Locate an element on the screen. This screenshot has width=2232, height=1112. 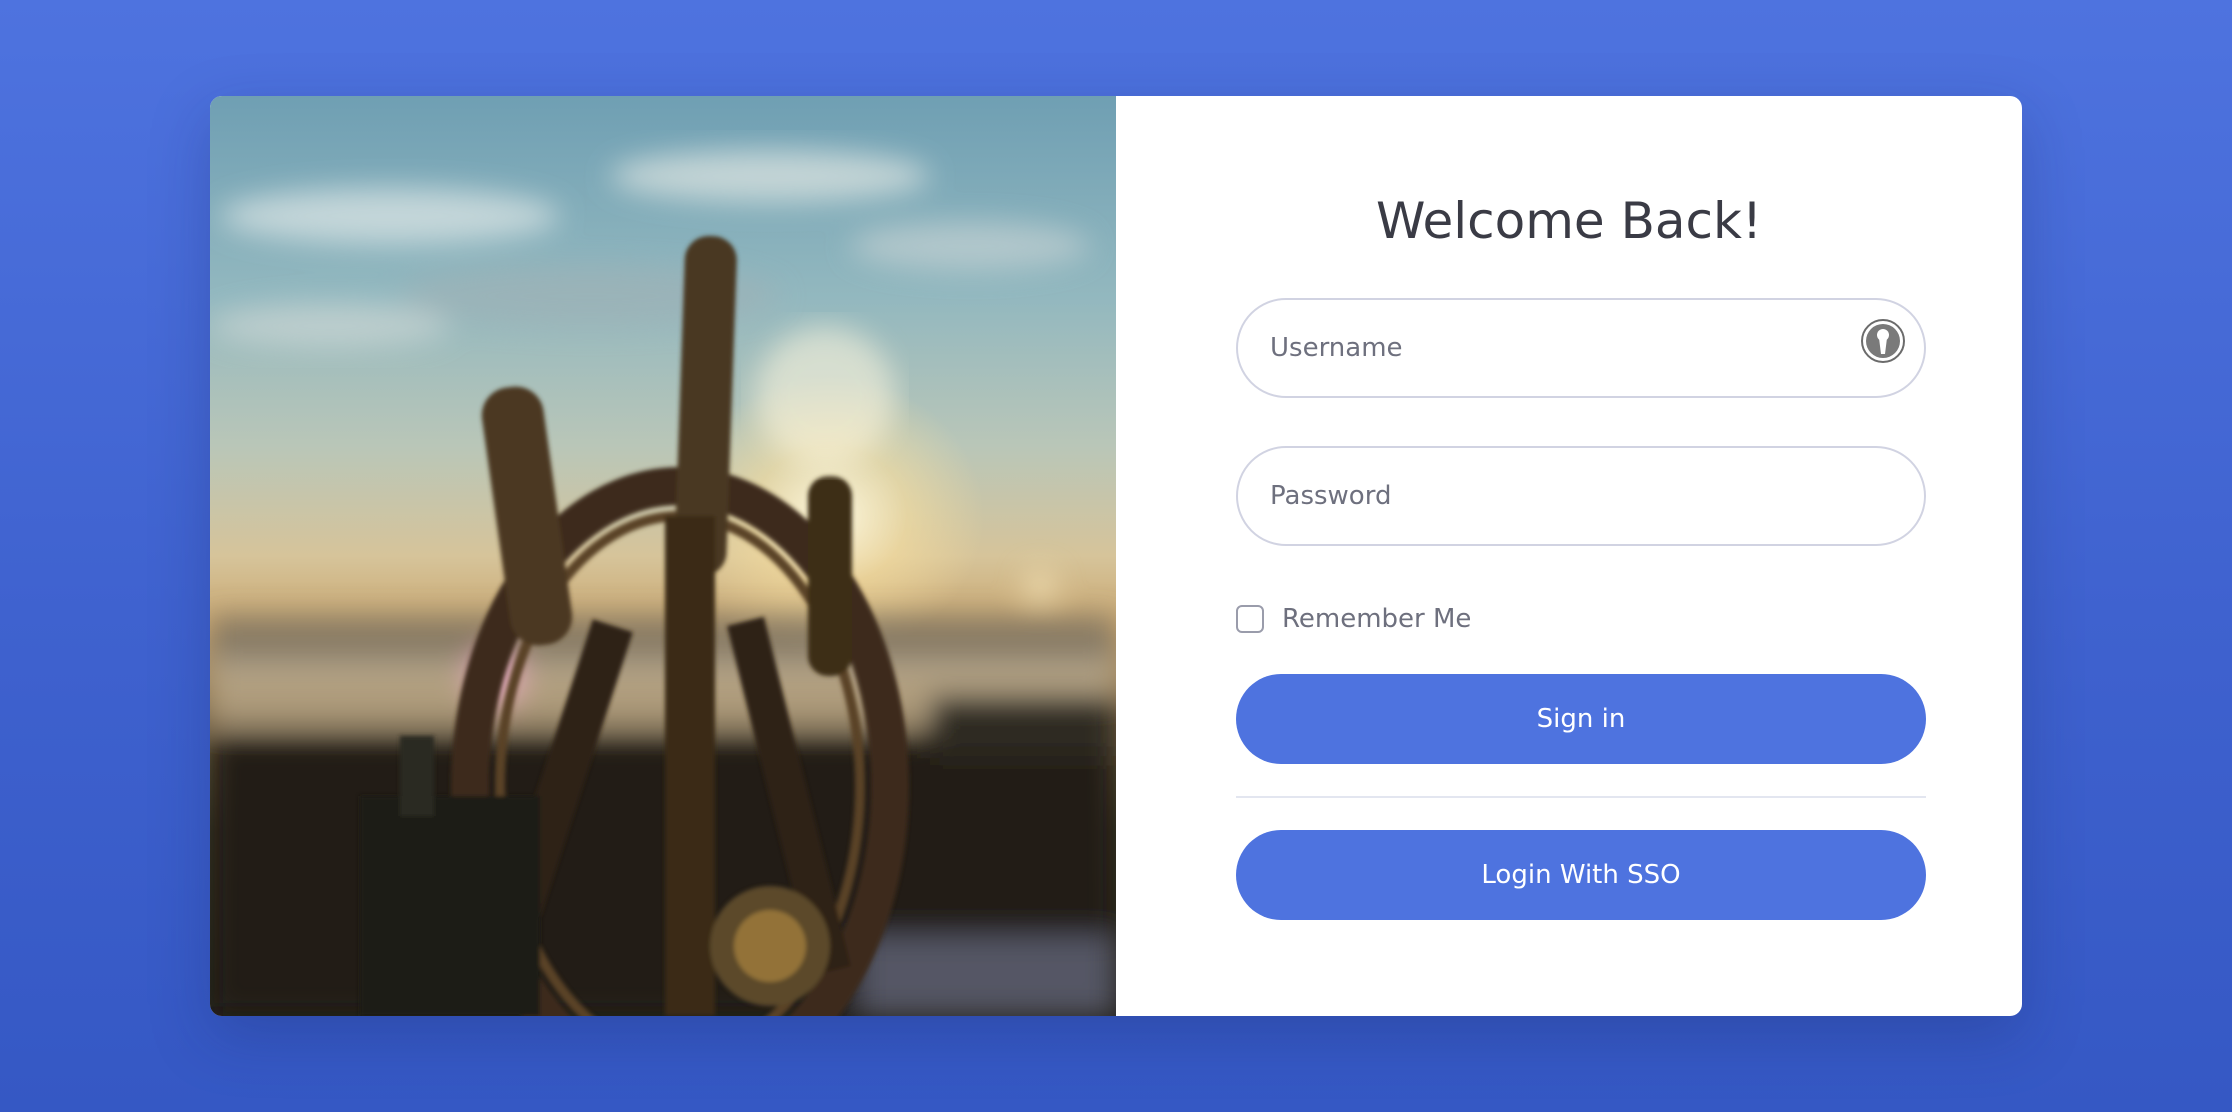
keeper-keyhole-icon is located at coordinates (1883, 341).